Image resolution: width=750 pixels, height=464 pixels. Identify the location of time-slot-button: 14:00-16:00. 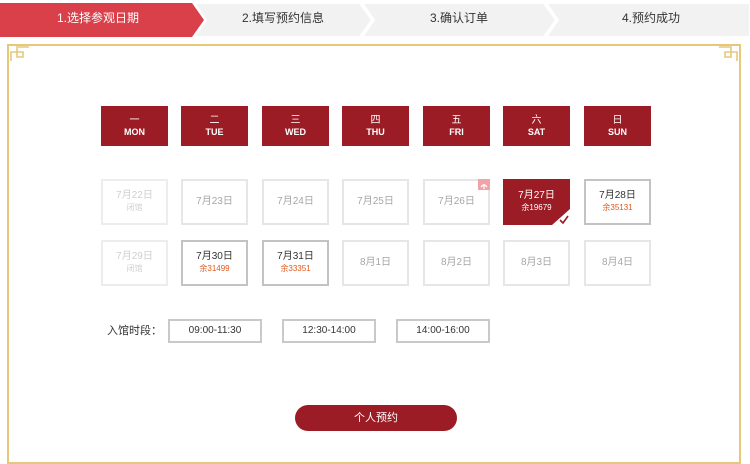
(443, 331).